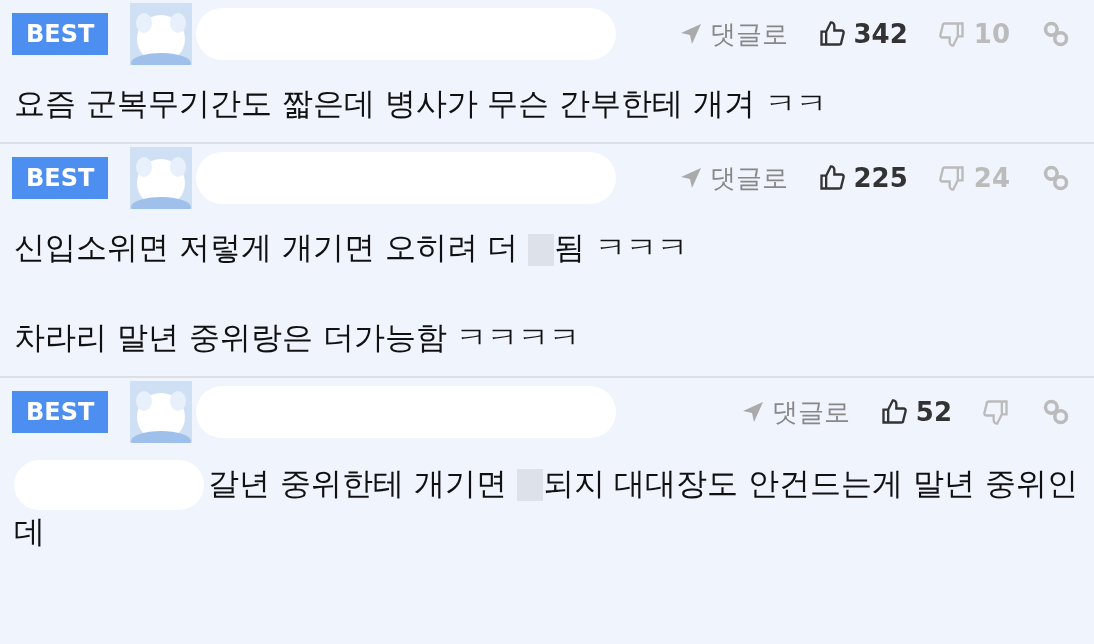 The height and width of the screenshot is (644, 1094). Describe the element at coordinates (862, 34) in the screenshot. I see `like-button: 342` at that location.